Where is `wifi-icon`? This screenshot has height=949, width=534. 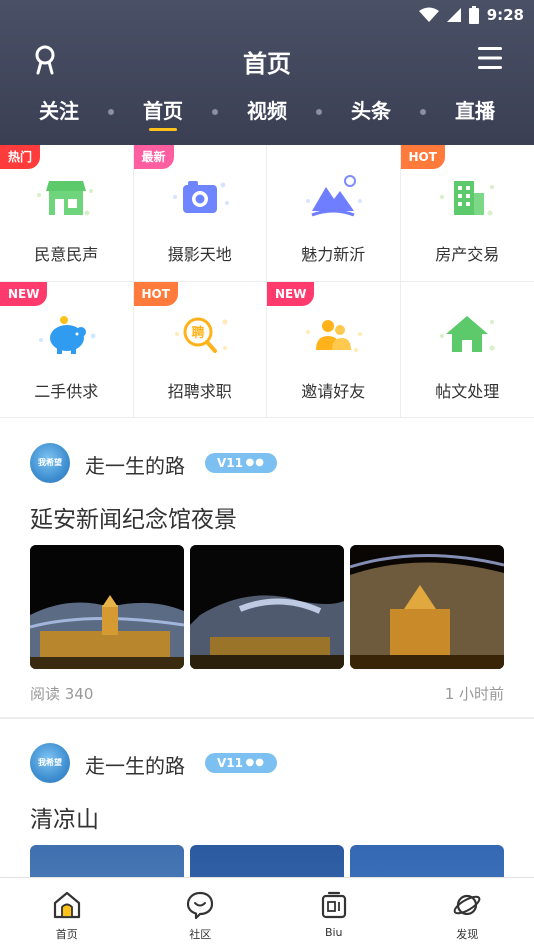 wifi-icon is located at coordinates (428, 14).